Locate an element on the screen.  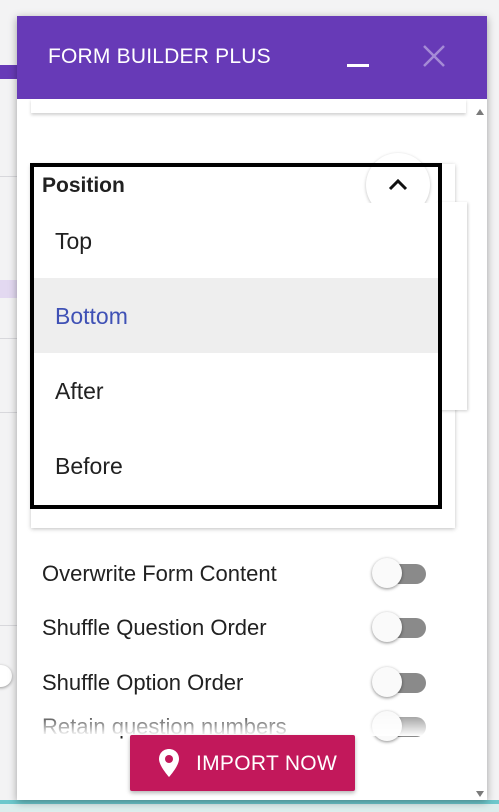
overwrite-form-content-toggle is located at coordinates (400, 573).